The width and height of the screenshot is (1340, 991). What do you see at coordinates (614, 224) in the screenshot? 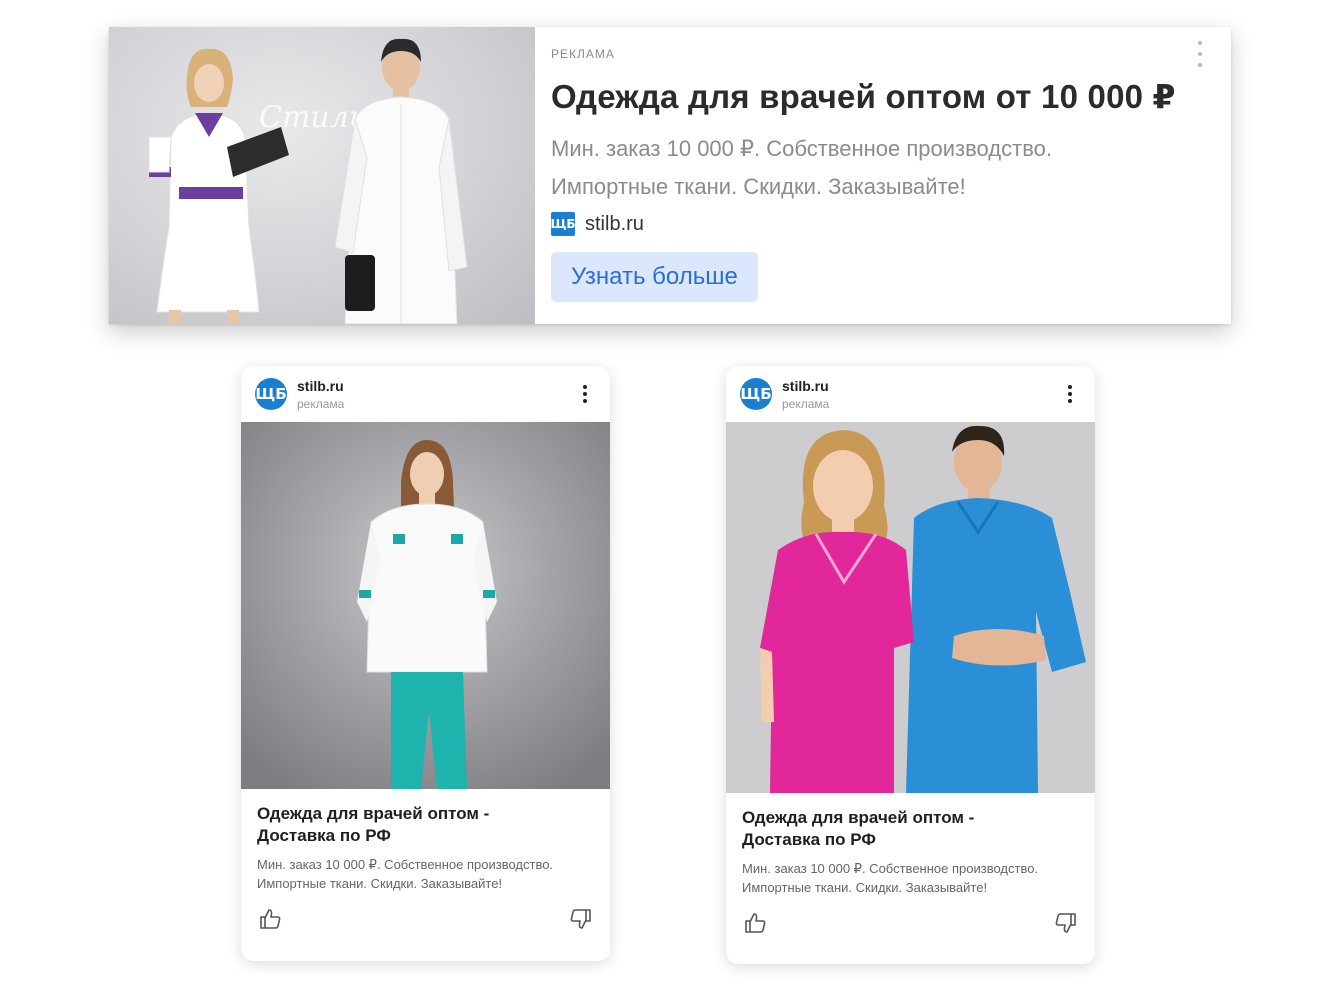
I see `banner-domain-link: stilb.ru` at bounding box center [614, 224].